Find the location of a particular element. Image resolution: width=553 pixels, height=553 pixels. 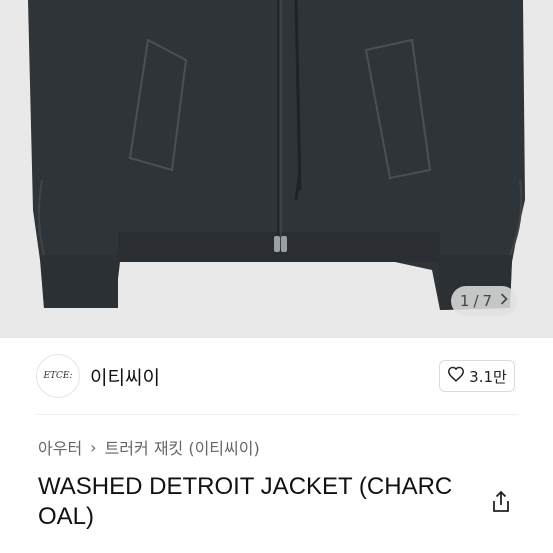

image-page-counter: 1 / 7 is located at coordinates (484, 301).